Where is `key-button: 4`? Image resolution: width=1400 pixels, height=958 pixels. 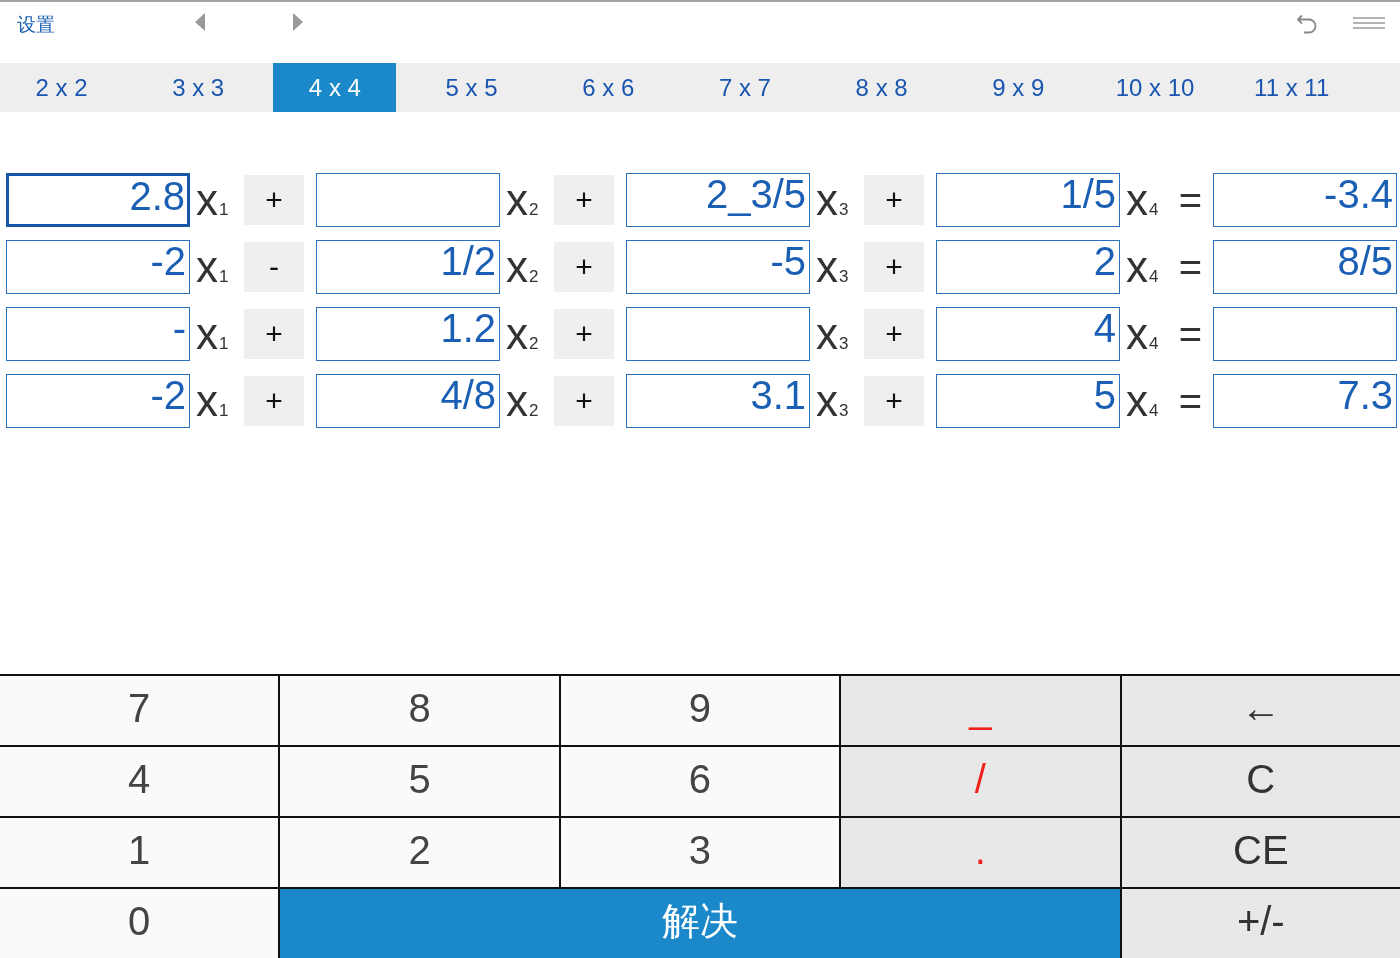 key-button: 4 is located at coordinates (139, 781).